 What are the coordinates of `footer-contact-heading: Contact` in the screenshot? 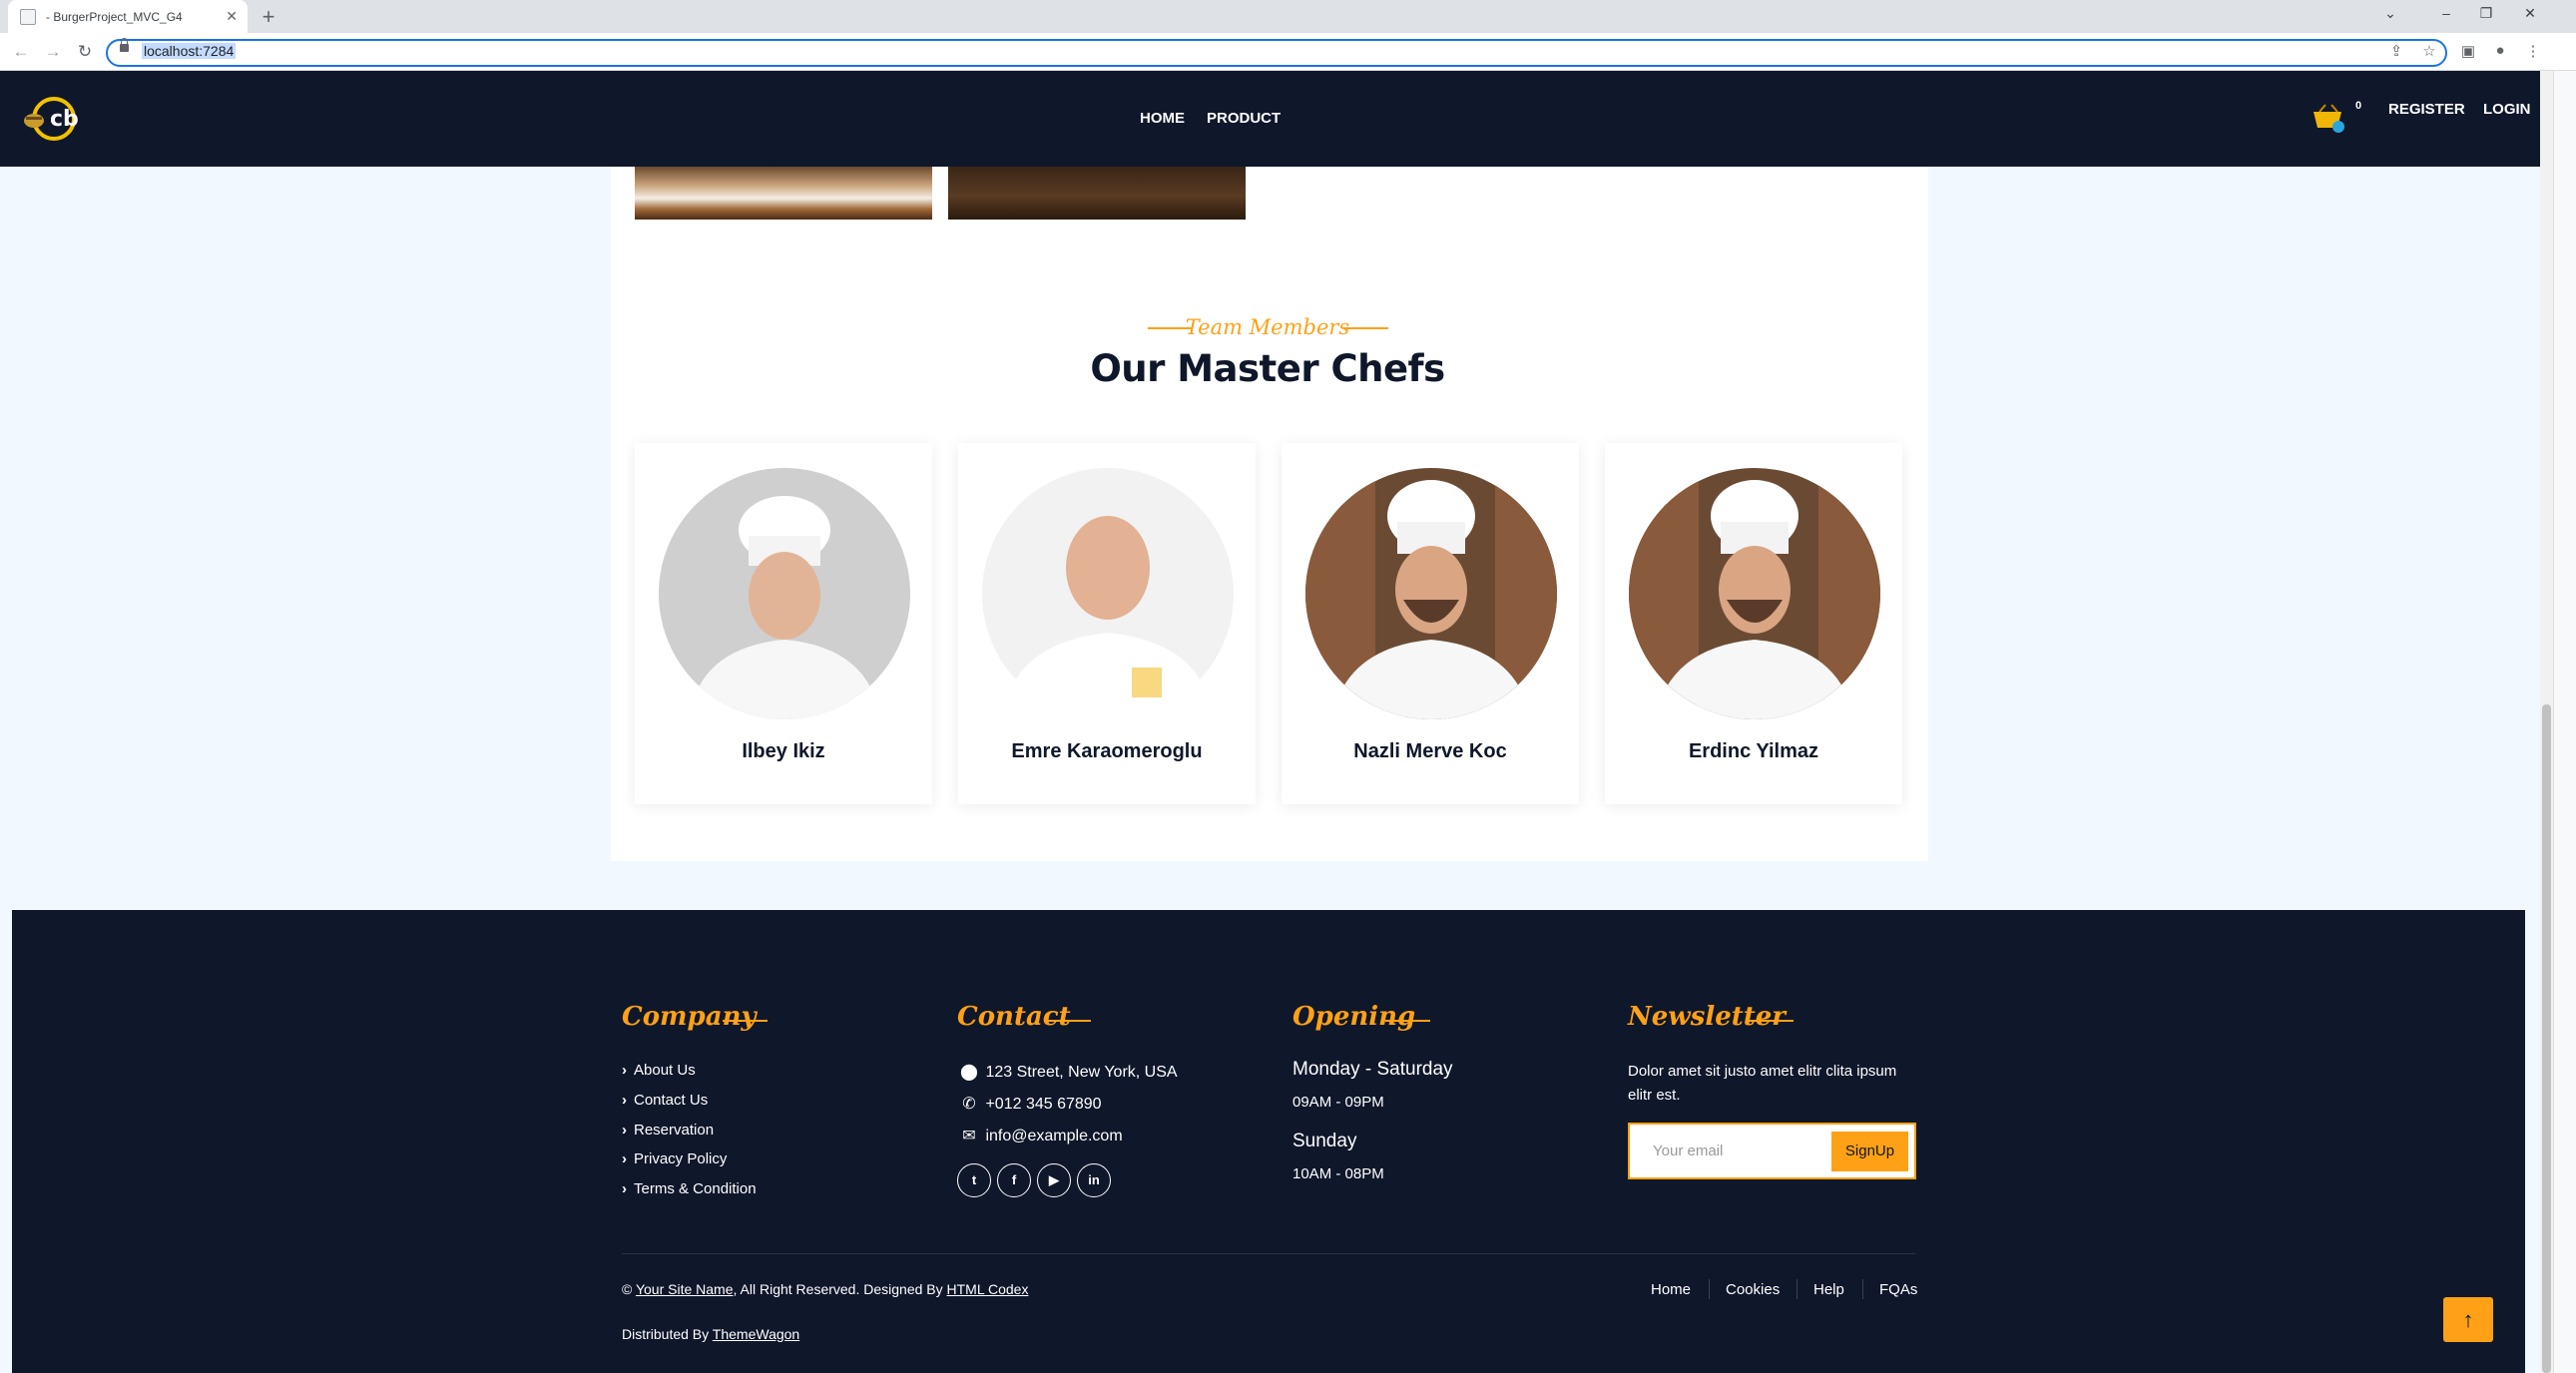 It's located at (1014, 1017).